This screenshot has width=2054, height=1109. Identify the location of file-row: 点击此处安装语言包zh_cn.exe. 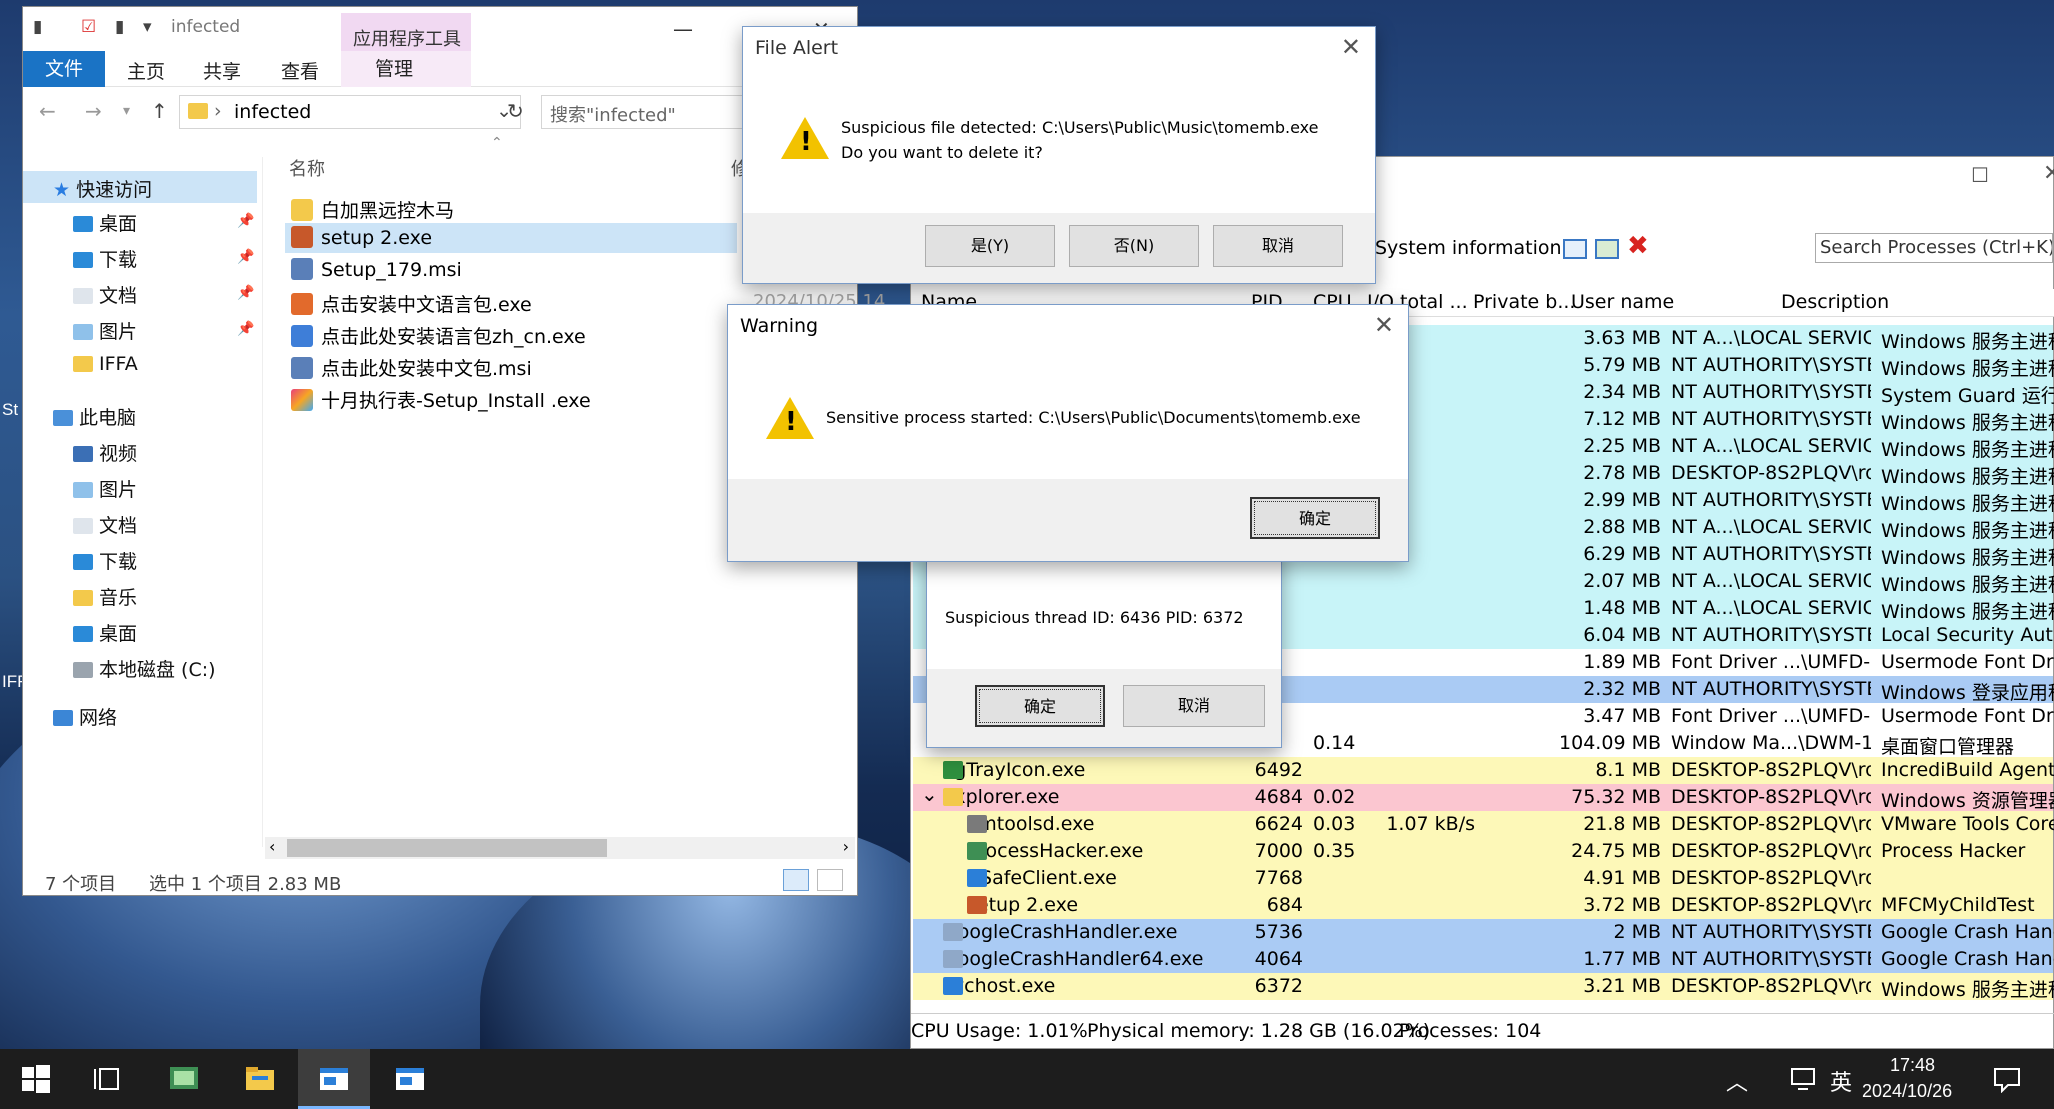
(535, 334).